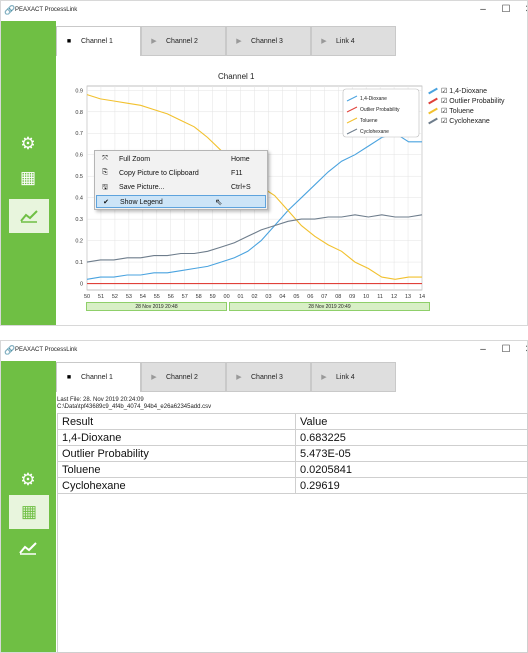 This screenshot has width=528, height=653. I want to click on time-navigator: 28 Nov 2019 20:48 28 Nov 2019 20:49, so click(258, 306).